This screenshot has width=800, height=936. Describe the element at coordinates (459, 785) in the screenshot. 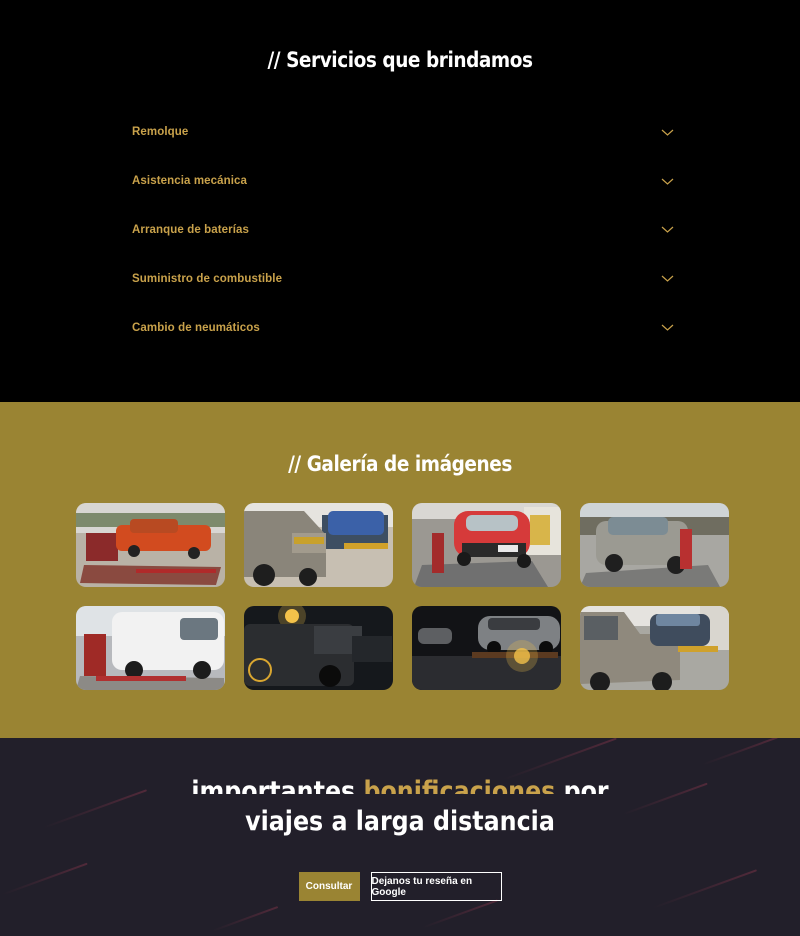

I see `cta-highlight: bonificaciones` at that location.